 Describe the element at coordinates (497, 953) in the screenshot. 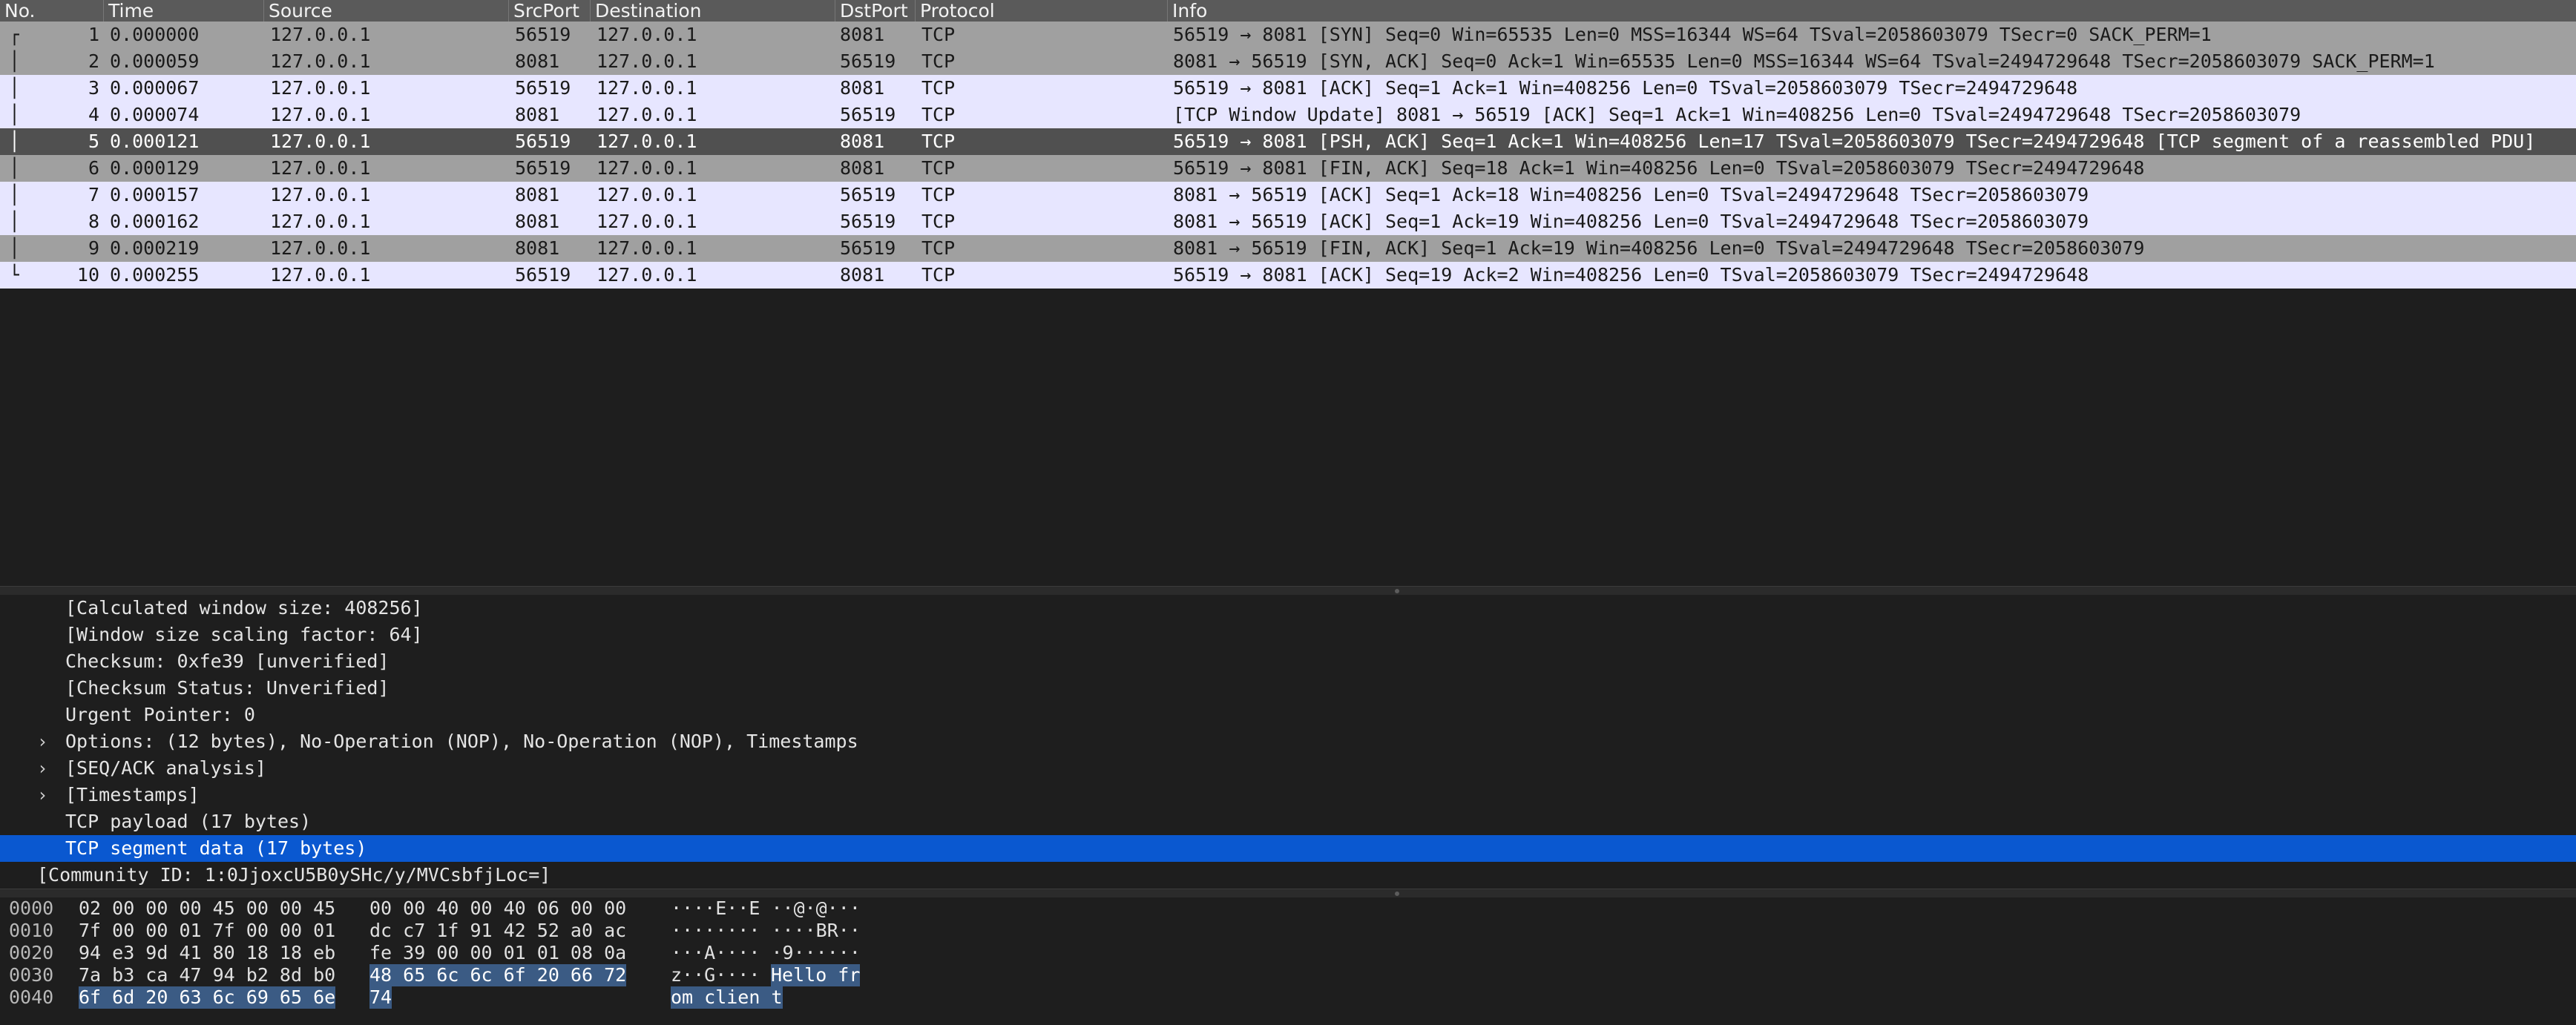

I see `hex-group-2: fe 39 00 00 01 01 08 0a` at that location.